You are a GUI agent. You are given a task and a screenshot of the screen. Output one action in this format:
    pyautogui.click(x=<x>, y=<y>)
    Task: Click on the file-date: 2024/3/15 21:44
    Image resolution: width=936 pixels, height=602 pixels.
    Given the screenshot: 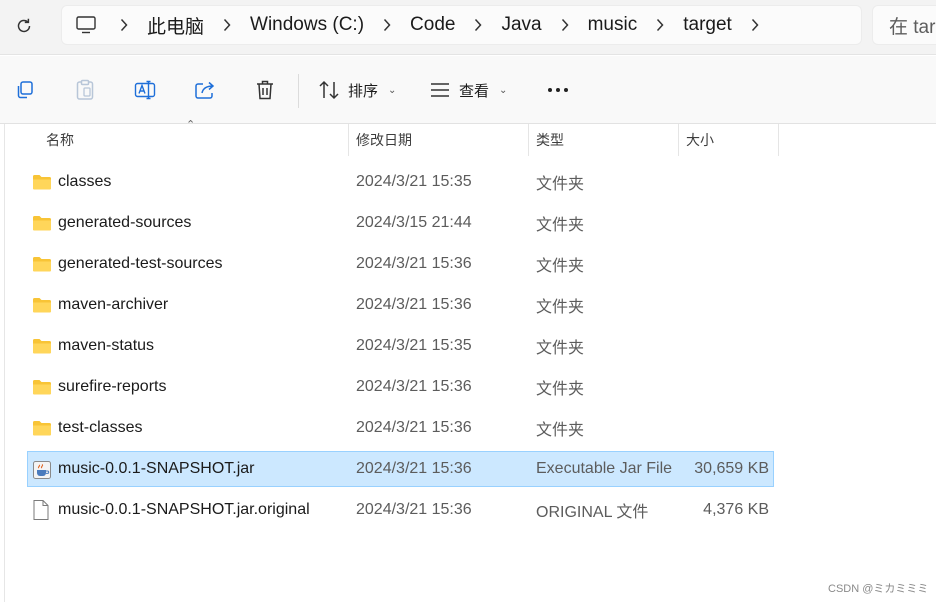 What is the action you would take?
    pyautogui.click(x=414, y=222)
    